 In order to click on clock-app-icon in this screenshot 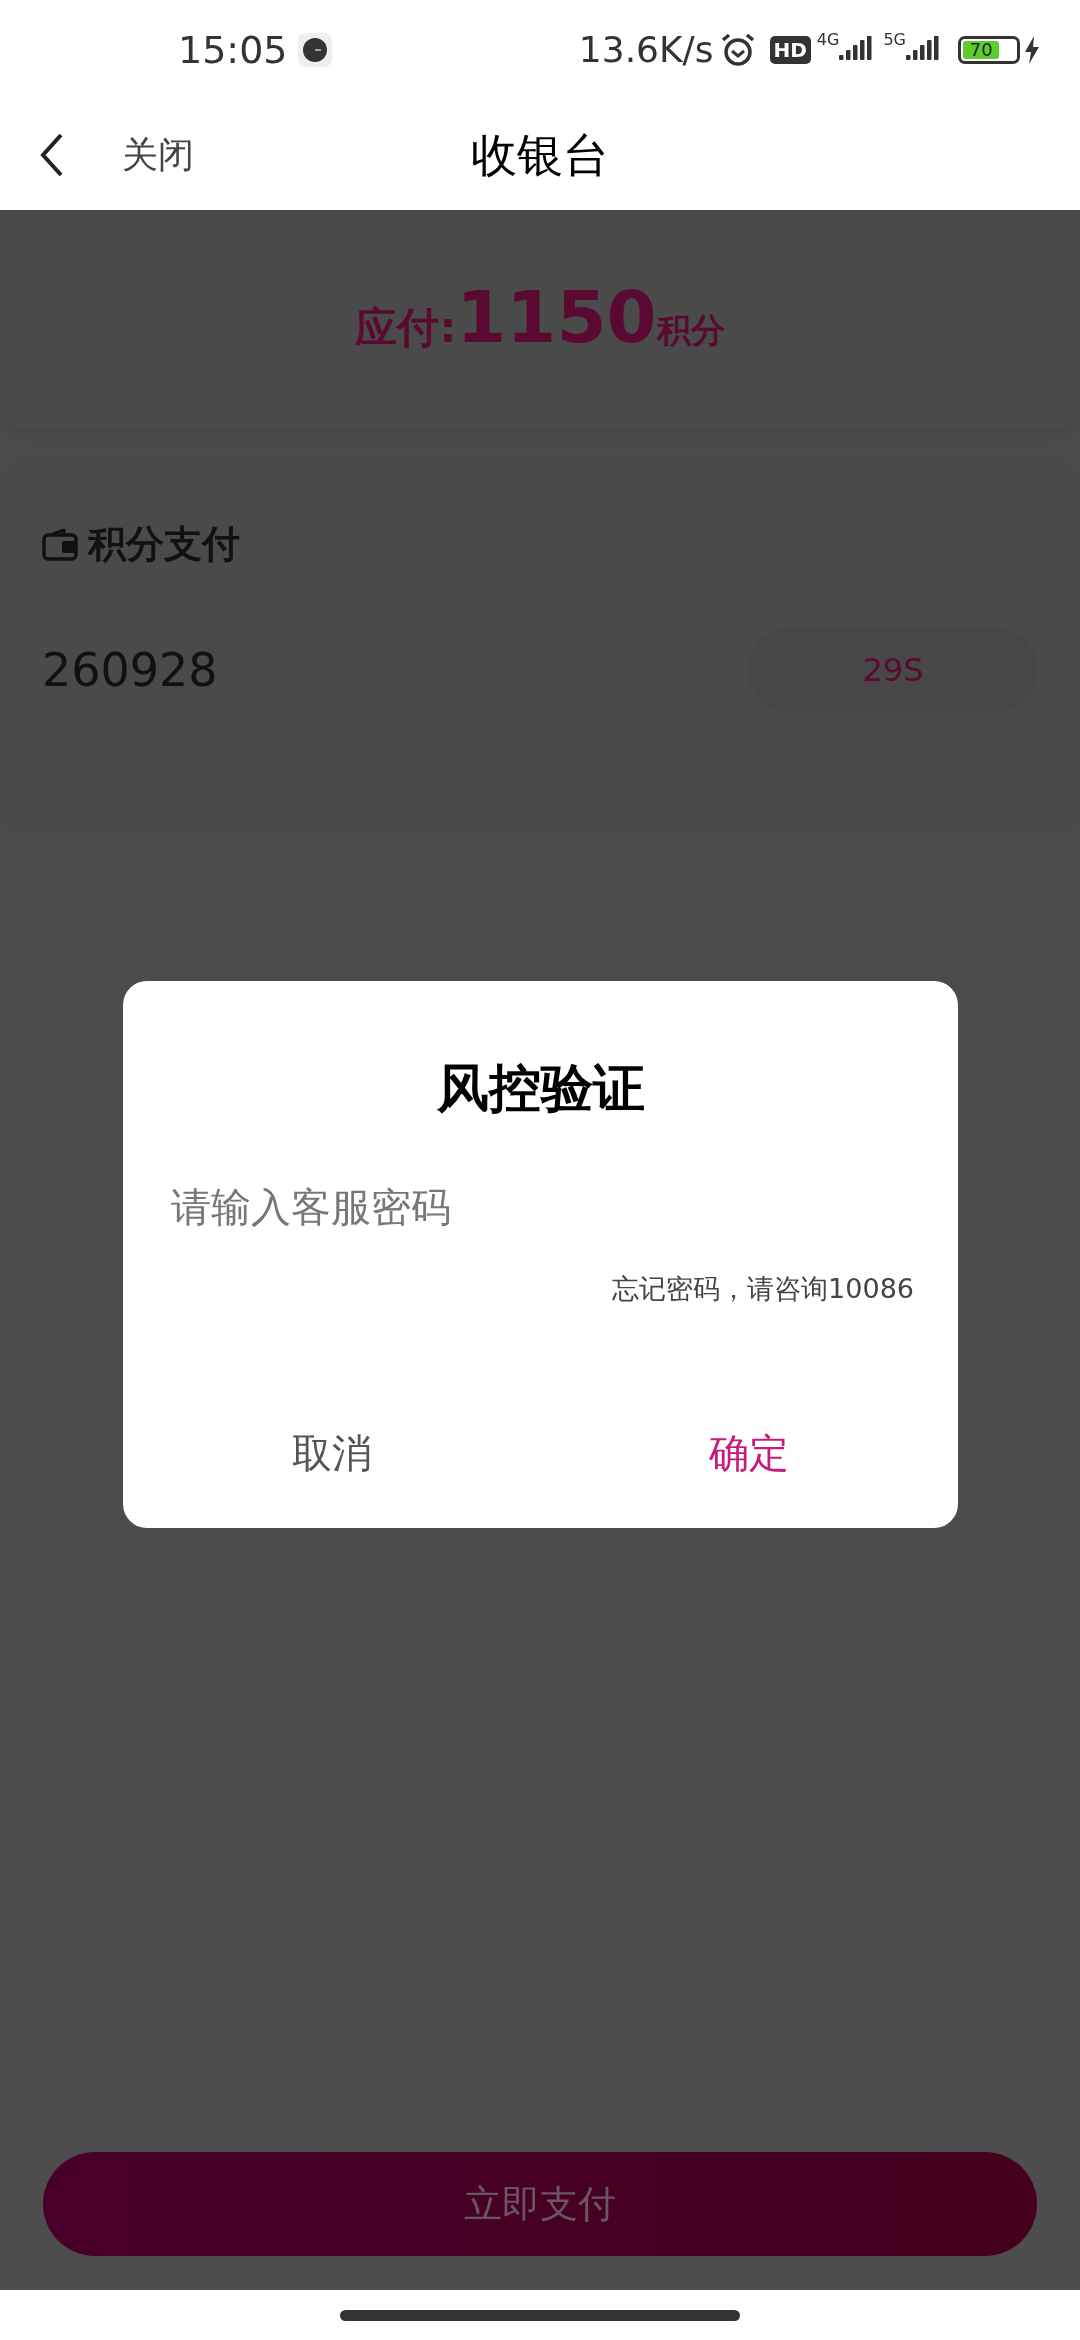, I will do `click(314, 50)`.